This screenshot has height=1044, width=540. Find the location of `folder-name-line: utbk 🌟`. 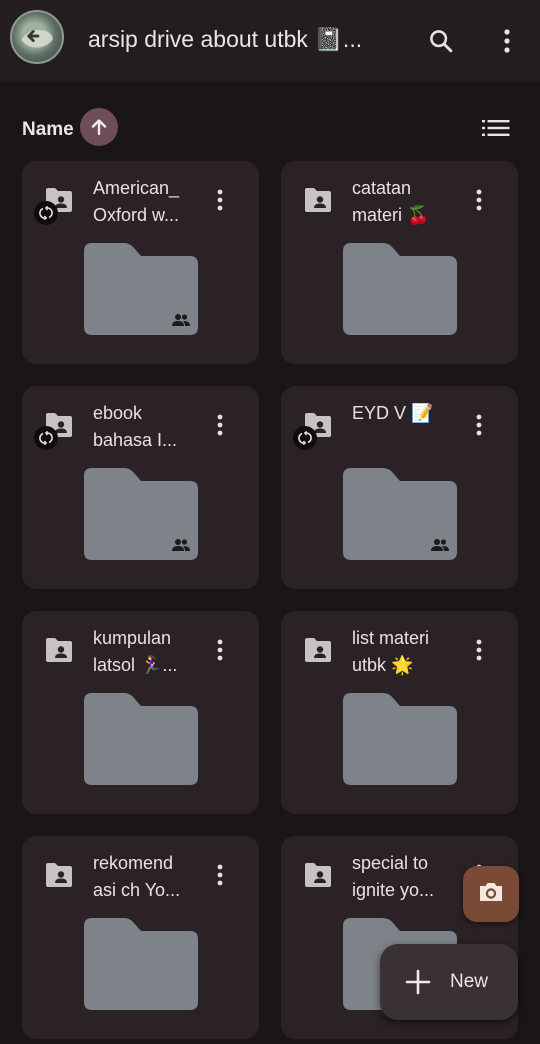

folder-name-line: utbk 🌟 is located at coordinates (383, 665).